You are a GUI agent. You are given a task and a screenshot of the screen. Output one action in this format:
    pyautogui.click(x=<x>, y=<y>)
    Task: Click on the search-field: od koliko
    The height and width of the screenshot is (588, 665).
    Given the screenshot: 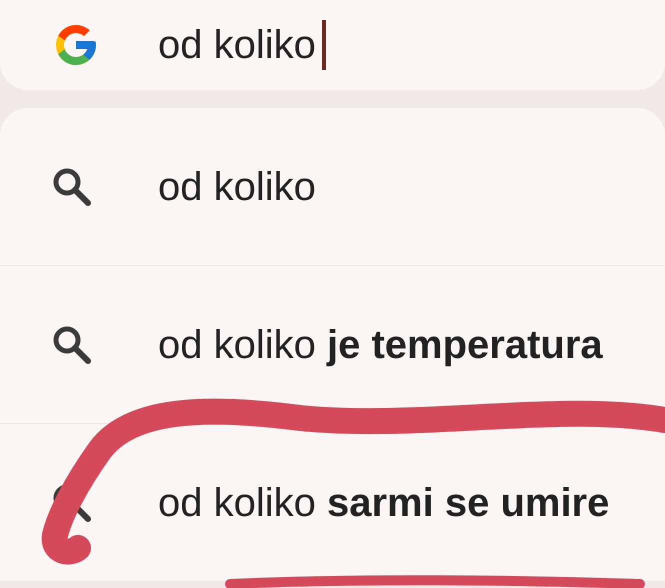 What is the action you would take?
    pyautogui.click(x=242, y=45)
    